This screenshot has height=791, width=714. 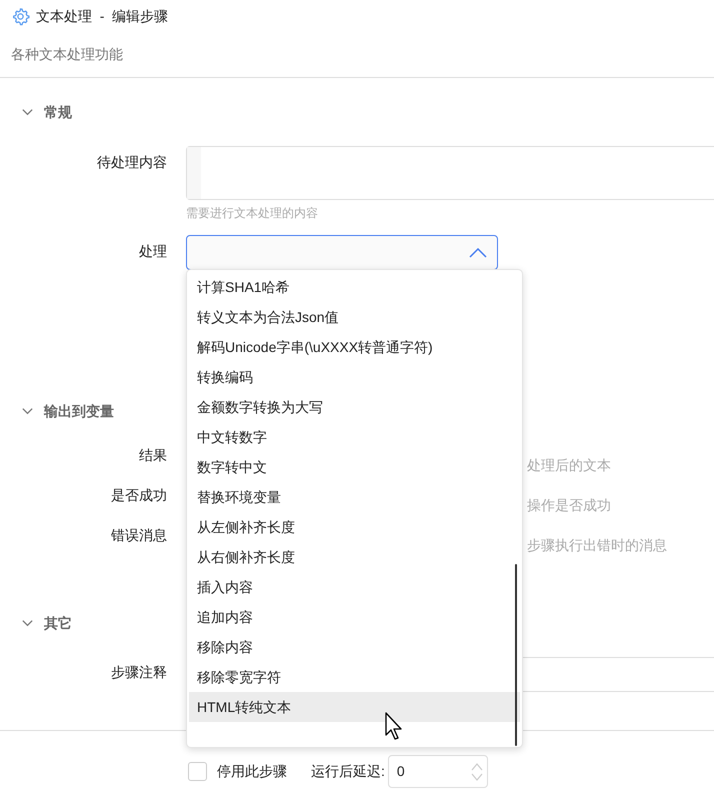 What do you see at coordinates (438, 771) in the screenshot?
I see `delay-input: 0` at bounding box center [438, 771].